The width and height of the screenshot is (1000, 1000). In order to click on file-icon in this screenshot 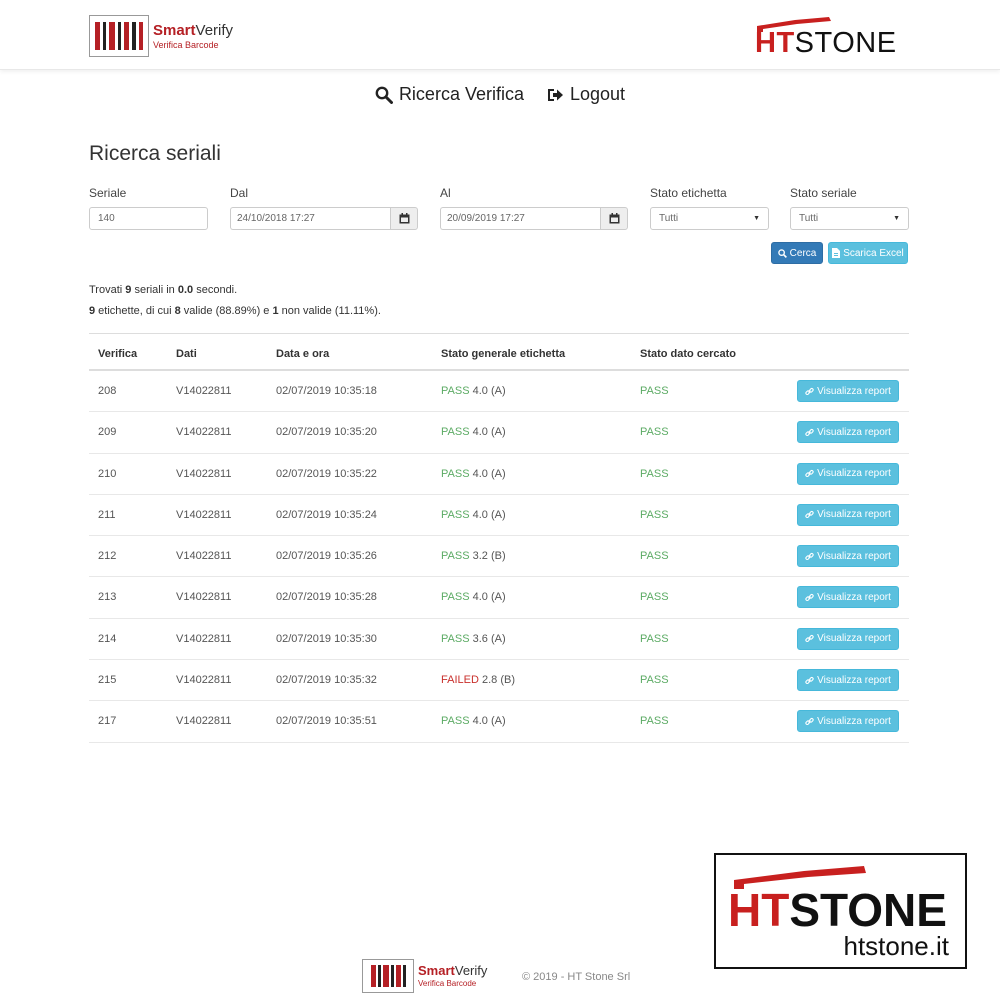, I will do `click(836, 253)`.